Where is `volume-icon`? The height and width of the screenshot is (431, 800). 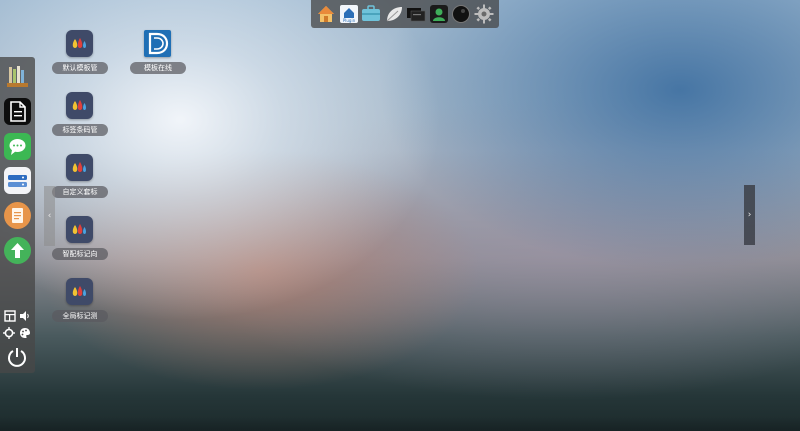
volume-icon is located at coordinates (25, 316).